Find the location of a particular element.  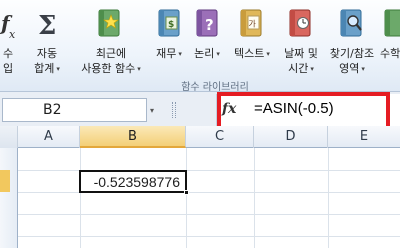

column-header-e: E is located at coordinates (364, 137).